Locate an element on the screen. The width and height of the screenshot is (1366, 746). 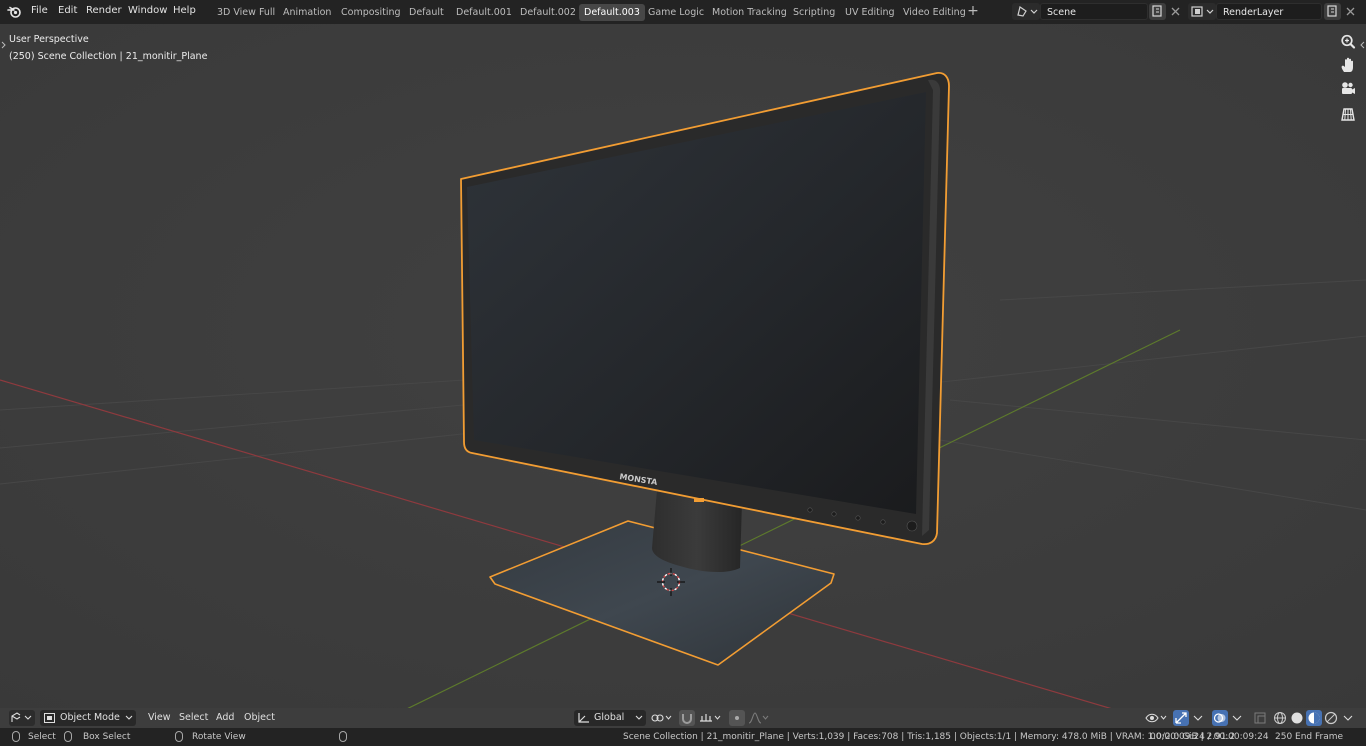
scene-browse-button is located at coordinates (1026, 11).